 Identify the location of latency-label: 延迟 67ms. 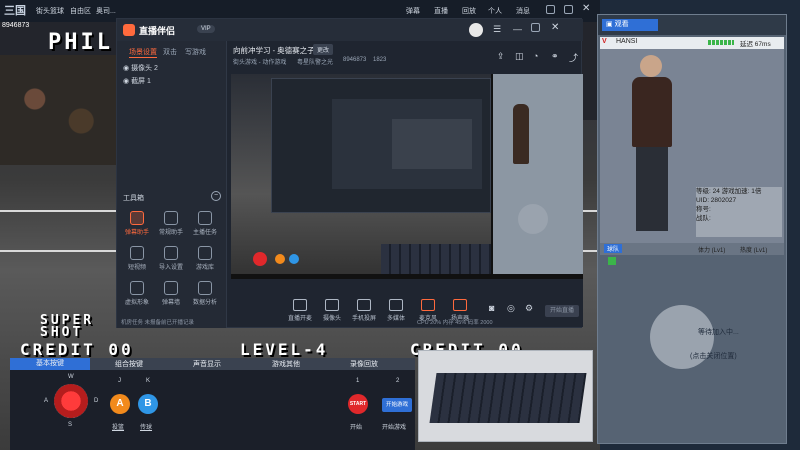
(755, 44).